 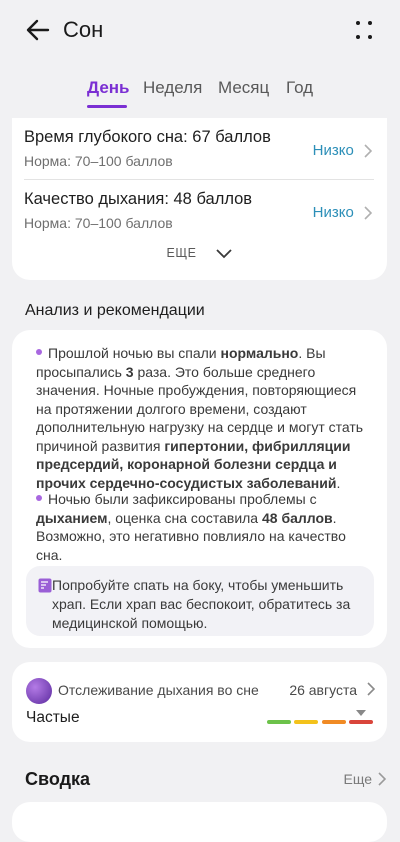 I want to click on chevron-down-icon, so click(x=224, y=253).